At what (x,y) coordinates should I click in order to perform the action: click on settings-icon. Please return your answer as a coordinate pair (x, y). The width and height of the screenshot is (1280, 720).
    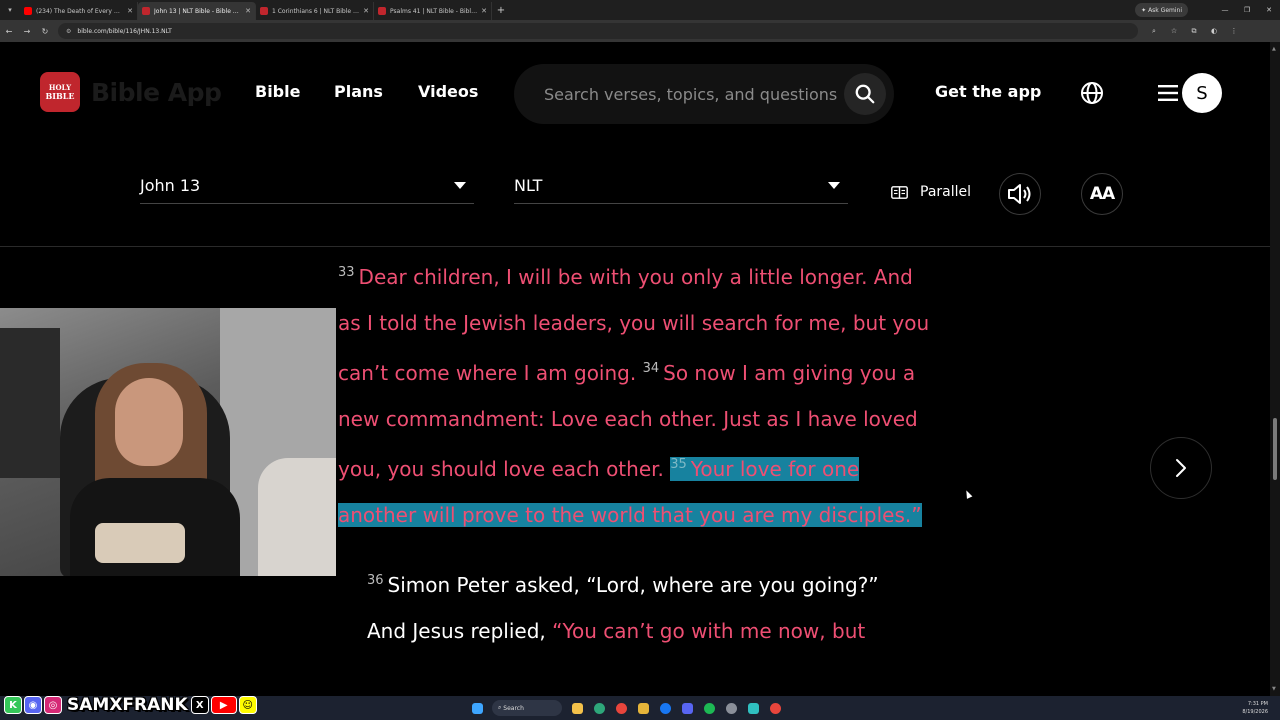
    Looking at the image, I should click on (731, 708).